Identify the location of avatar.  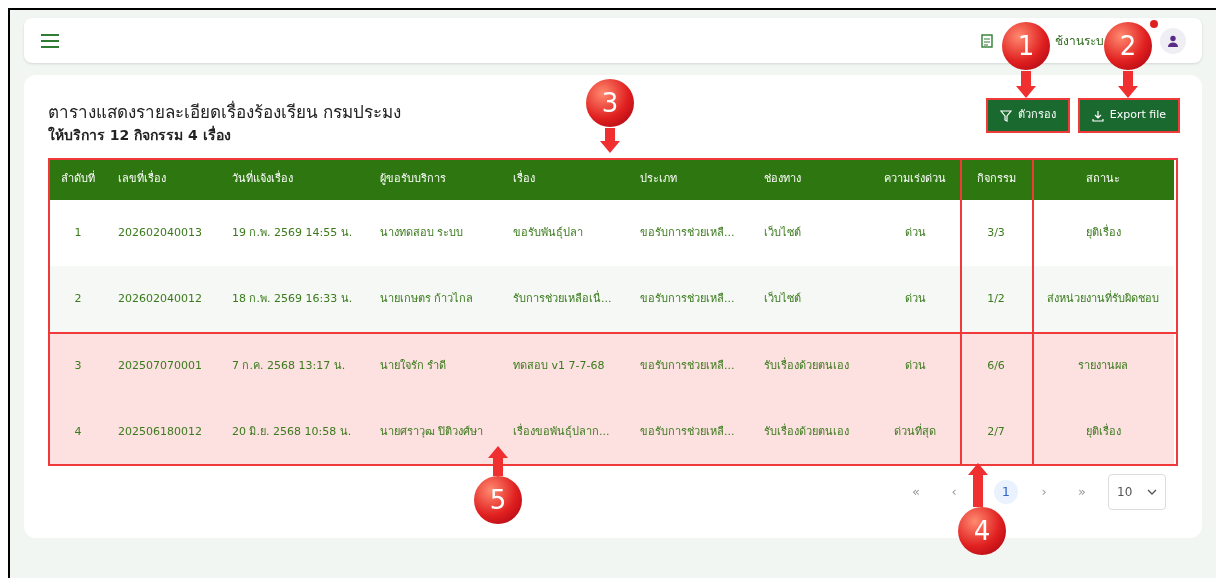
(1173, 40).